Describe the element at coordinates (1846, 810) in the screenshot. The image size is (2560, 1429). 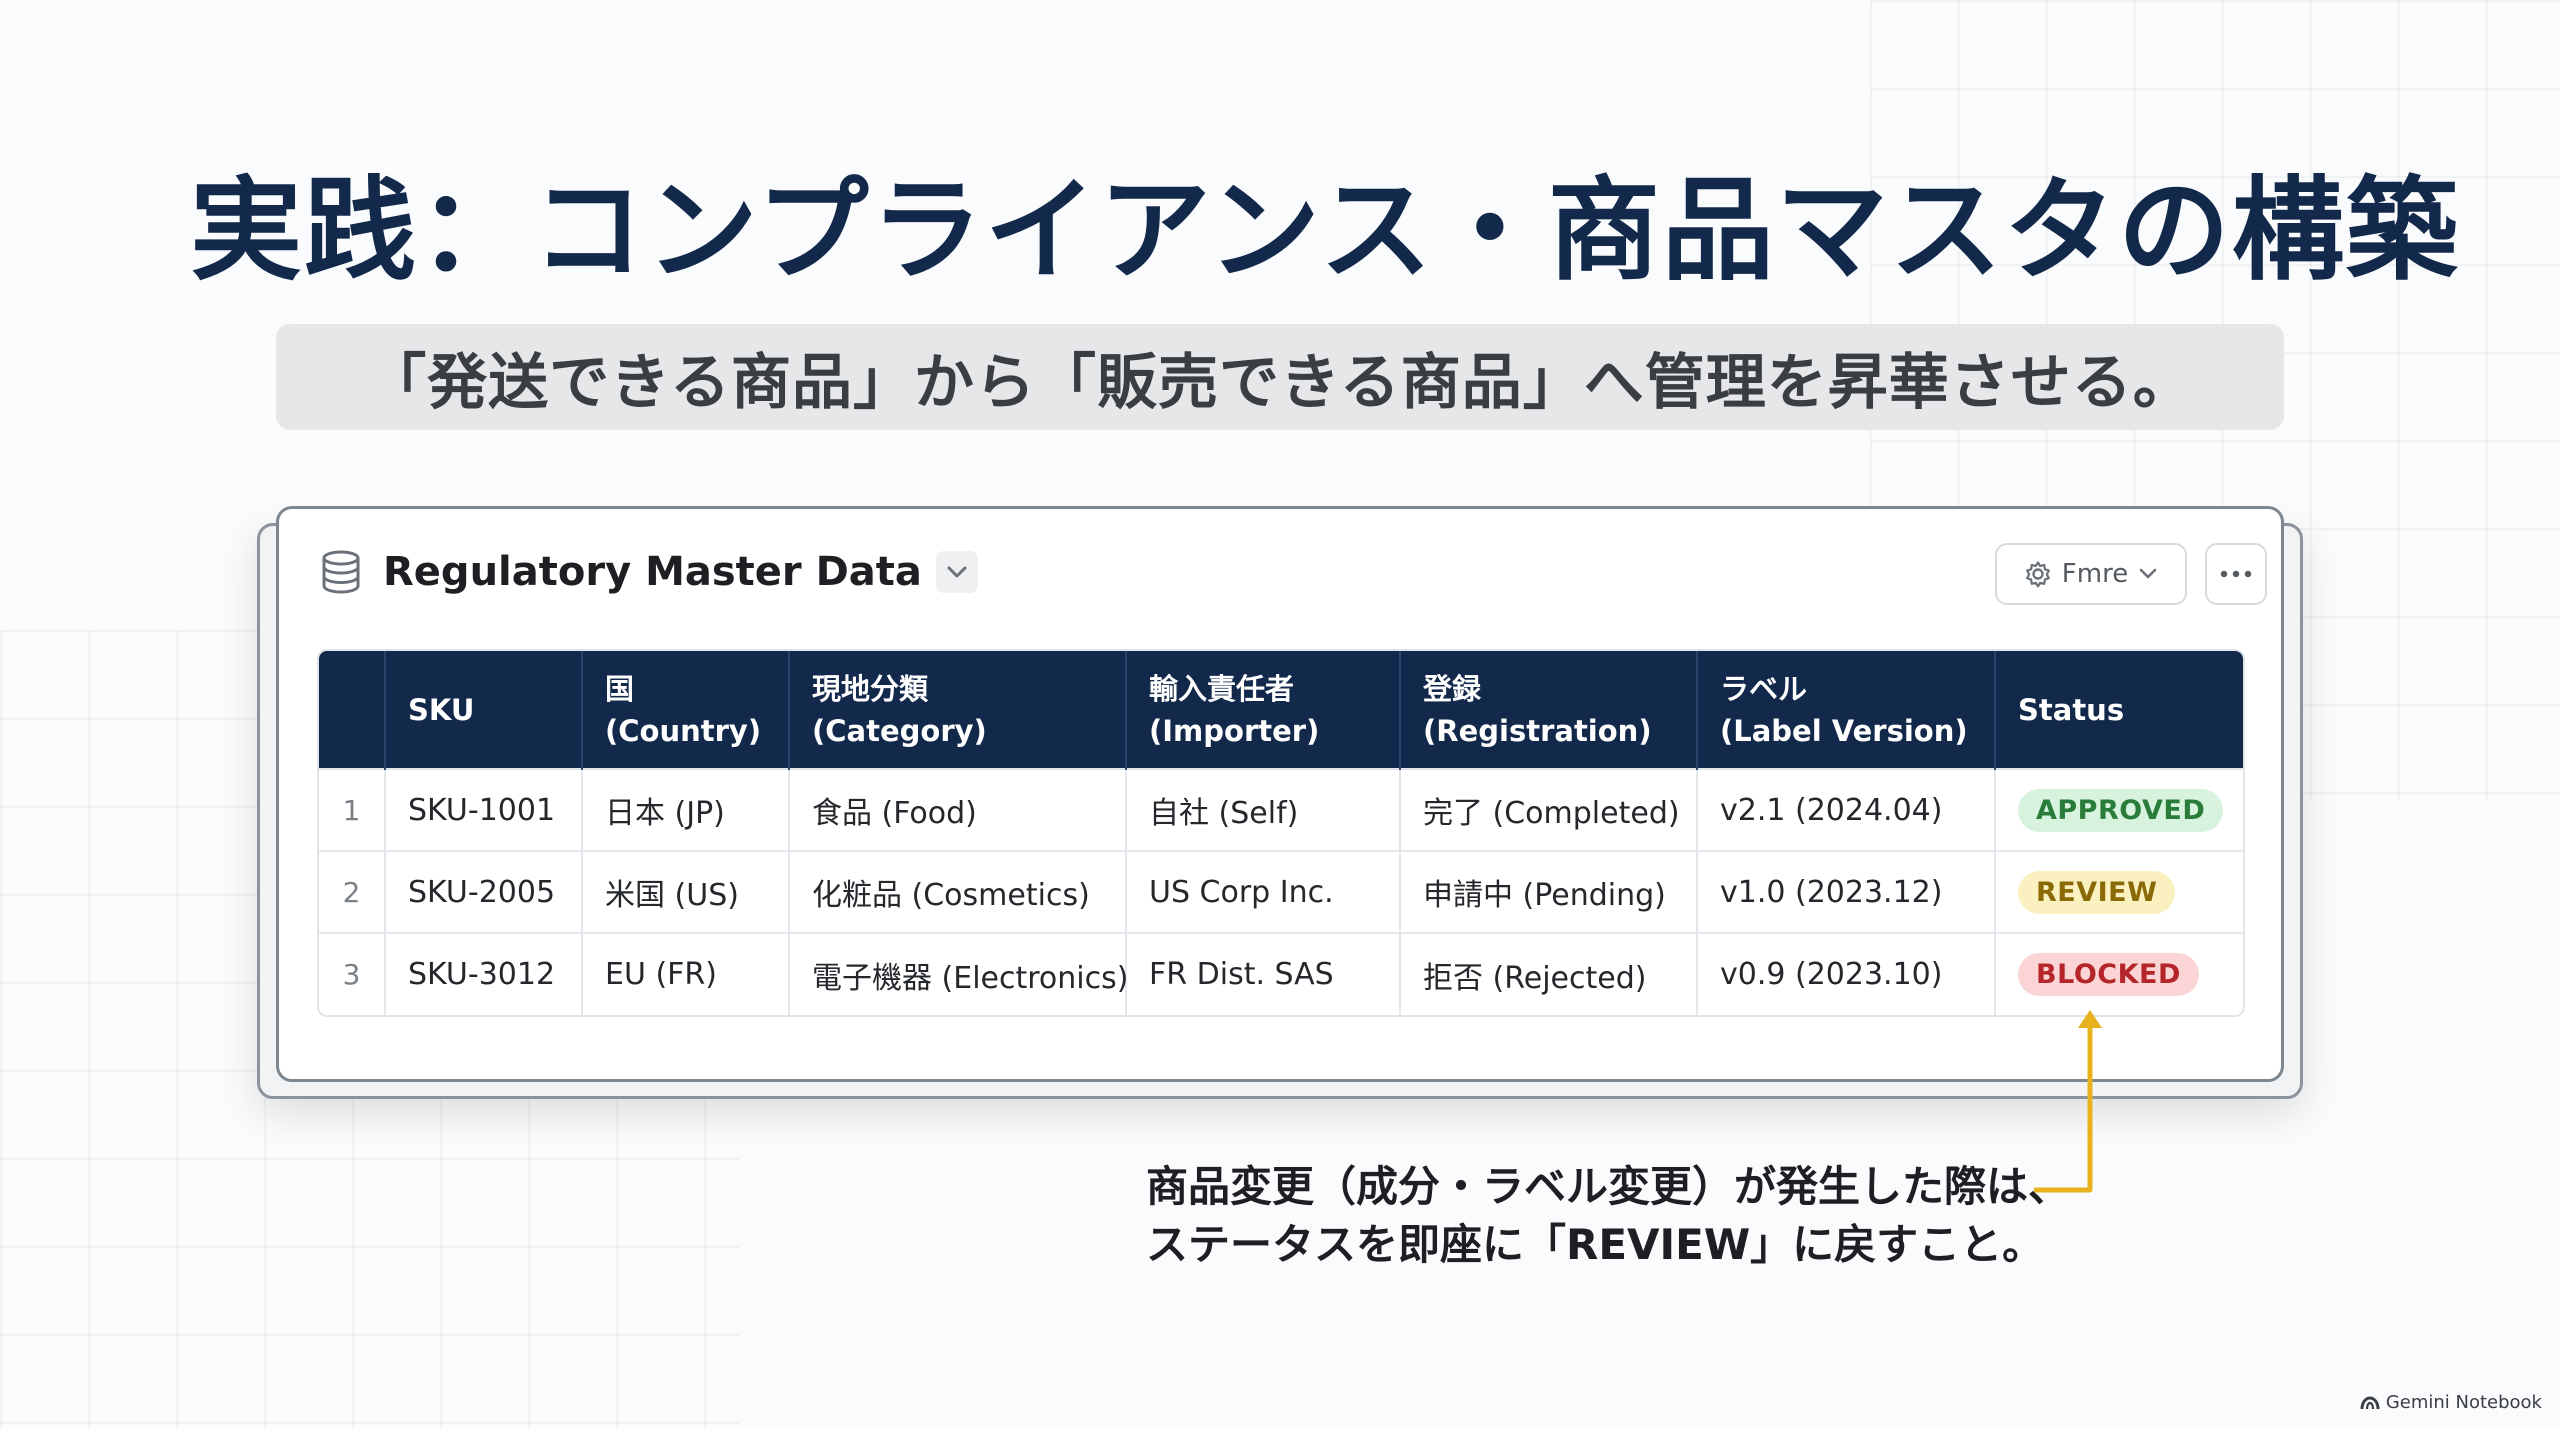
I see `cell-label-version: v2.1 (2024.04)` at that location.